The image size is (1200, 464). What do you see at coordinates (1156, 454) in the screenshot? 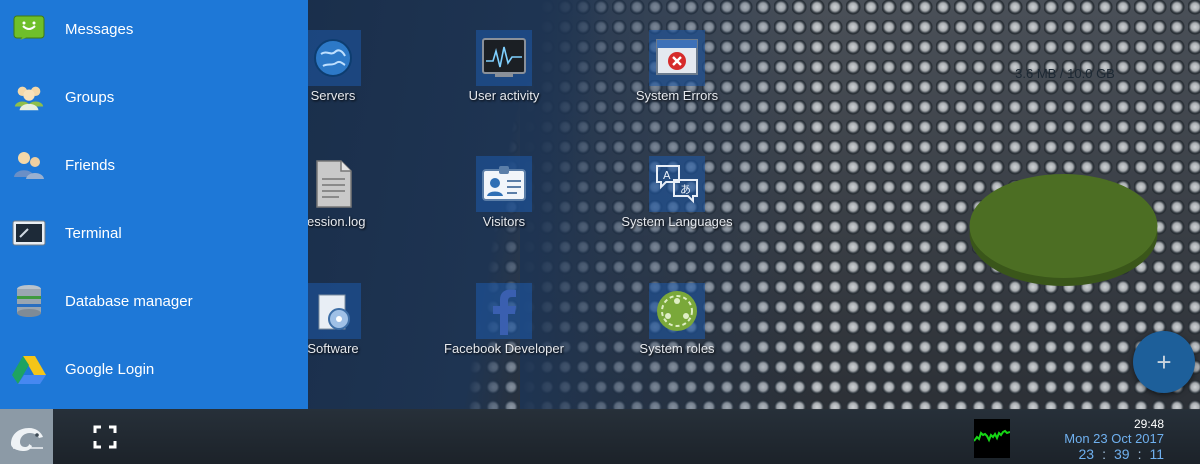
I see `clock-seconds: 11` at bounding box center [1156, 454].